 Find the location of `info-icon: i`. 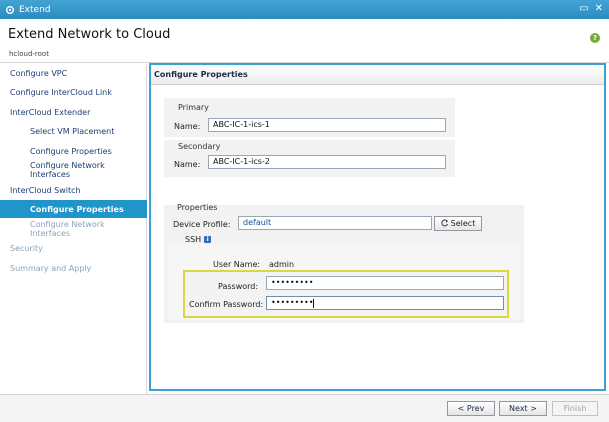

info-icon: i is located at coordinates (208, 239).